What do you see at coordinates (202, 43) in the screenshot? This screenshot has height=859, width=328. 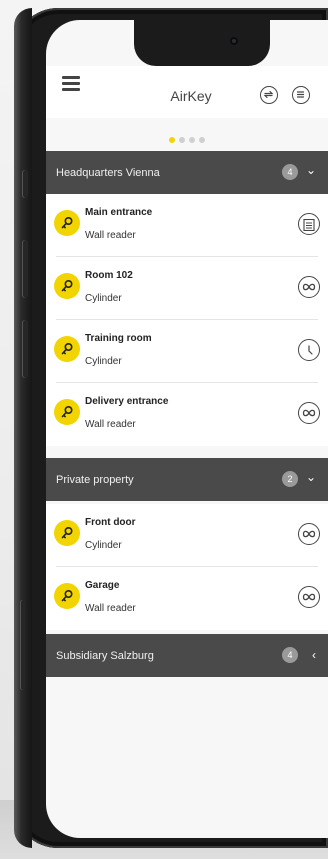 I see `notch` at bounding box center [202, 43].